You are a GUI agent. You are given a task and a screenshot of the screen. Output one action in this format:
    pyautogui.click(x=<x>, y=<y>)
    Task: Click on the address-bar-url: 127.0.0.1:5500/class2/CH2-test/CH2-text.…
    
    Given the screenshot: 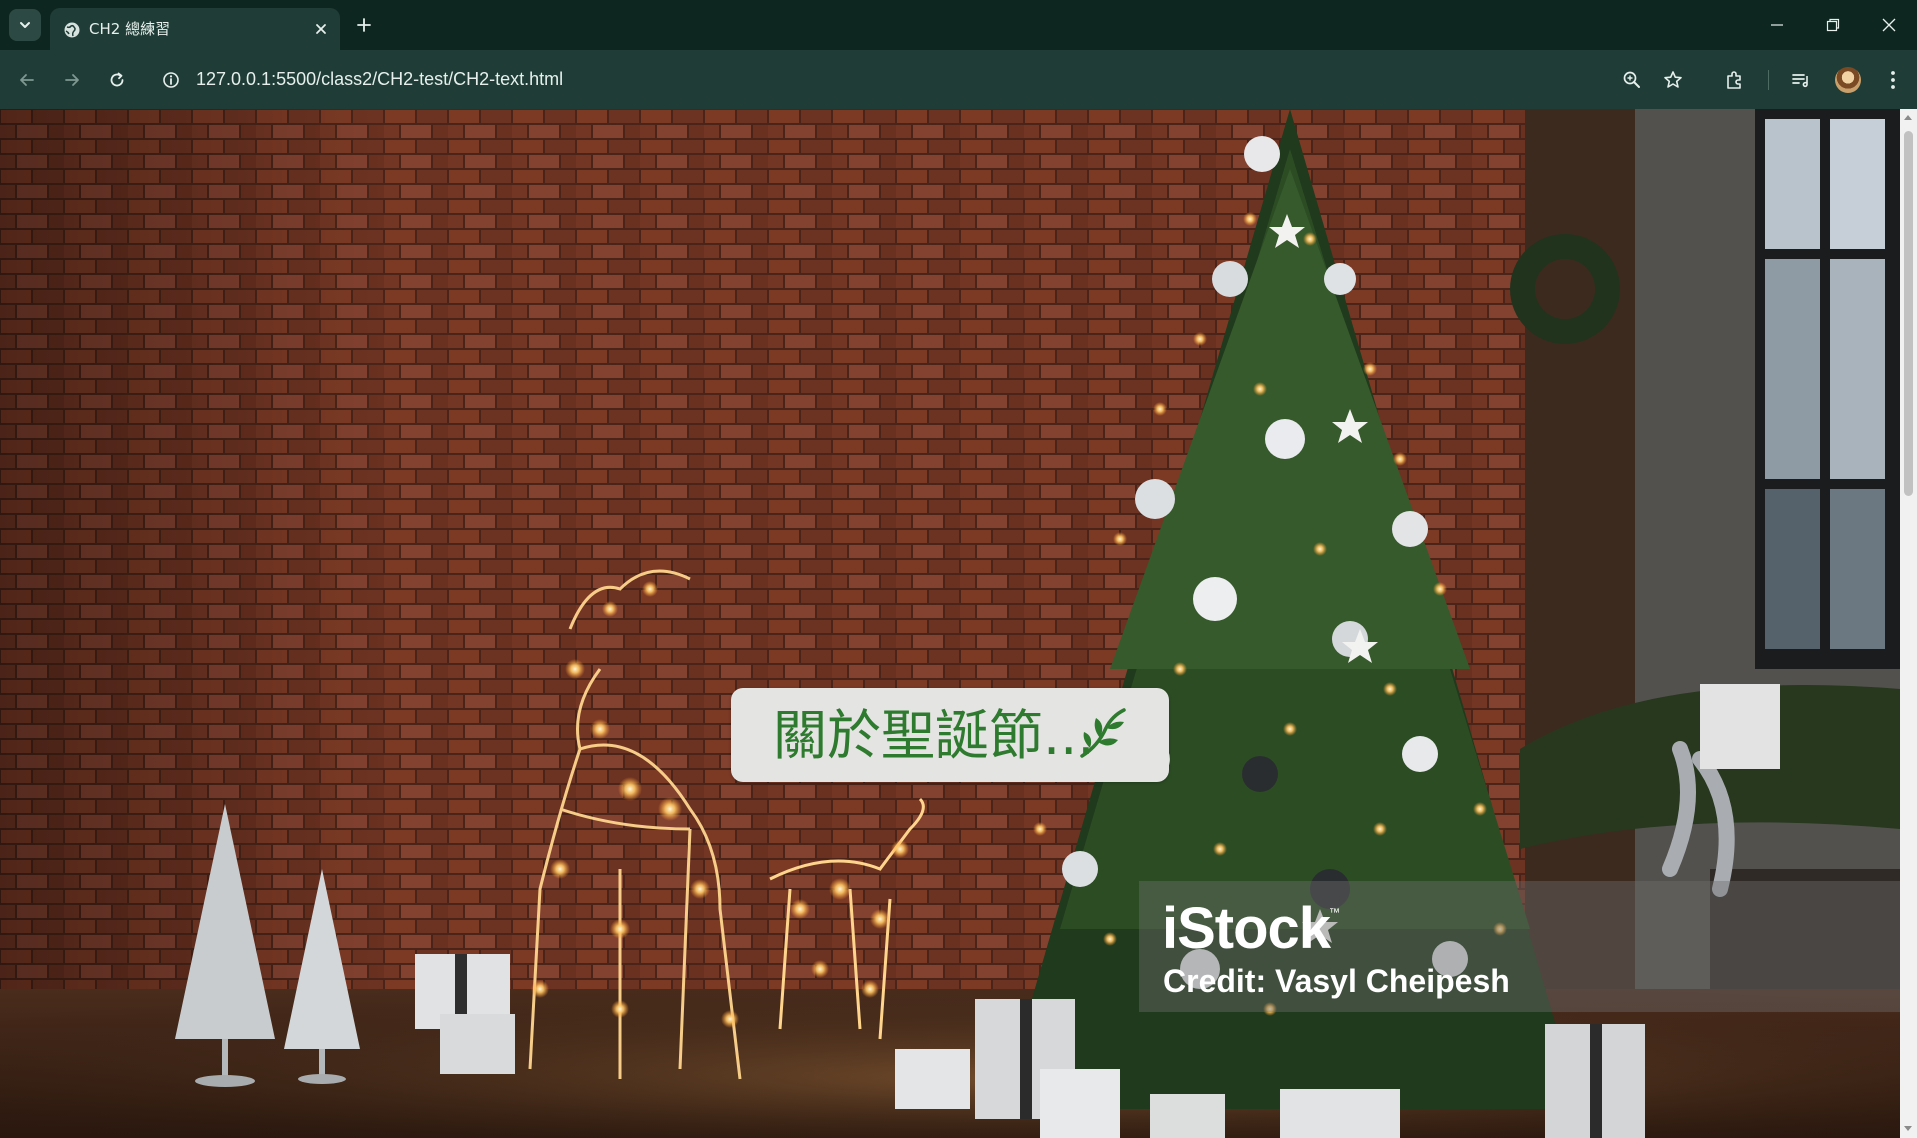 What is the action you would take?
    pyautogui.click(x=379, y=79)
    